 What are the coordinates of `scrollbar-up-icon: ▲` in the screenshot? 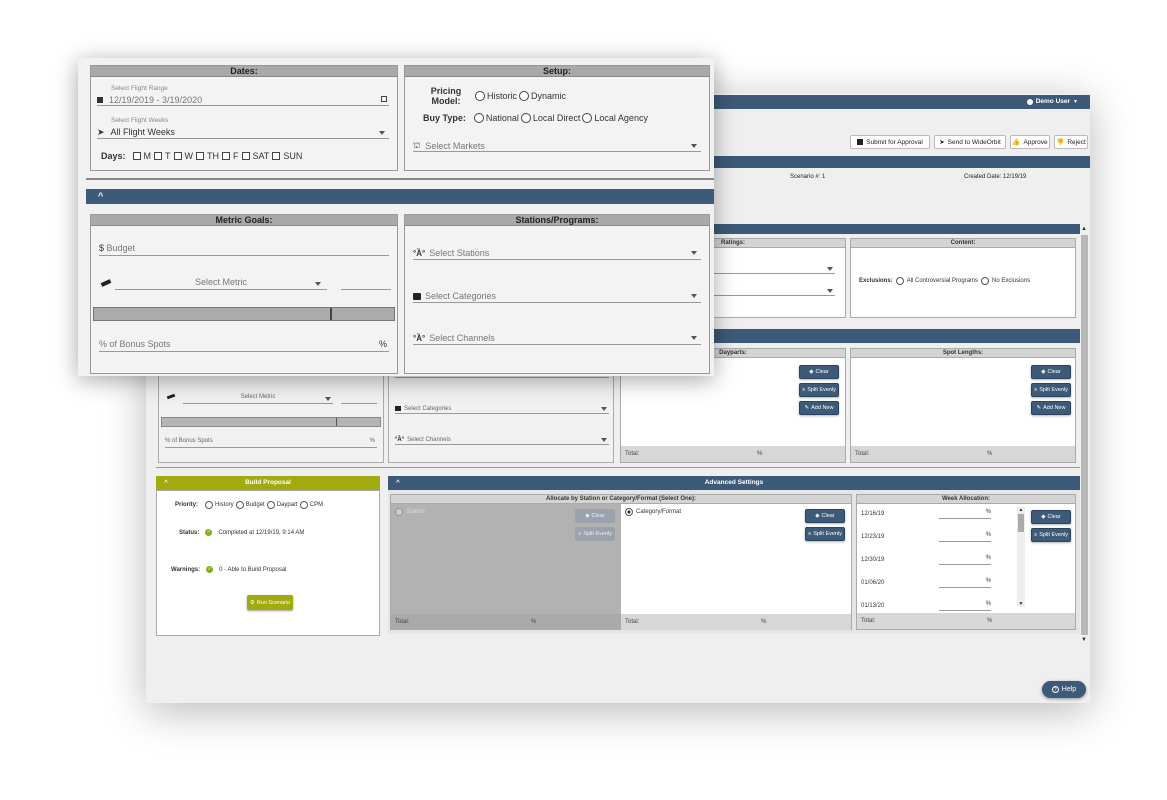 It's located at (1084, 229).